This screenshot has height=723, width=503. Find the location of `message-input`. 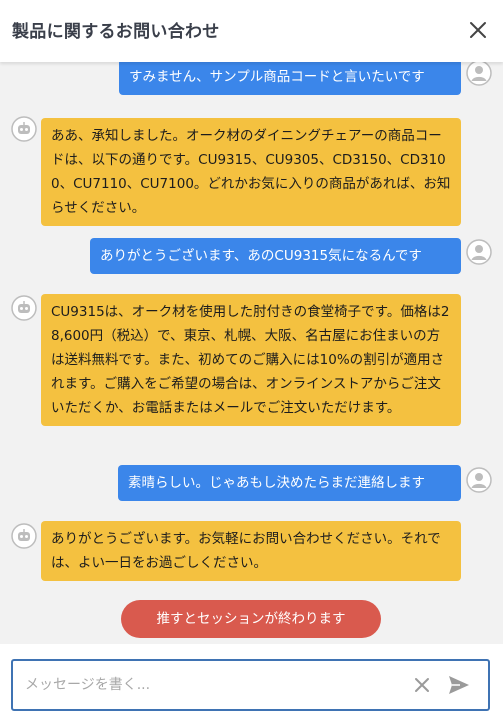

message-input is located at coordinates (215, 685).